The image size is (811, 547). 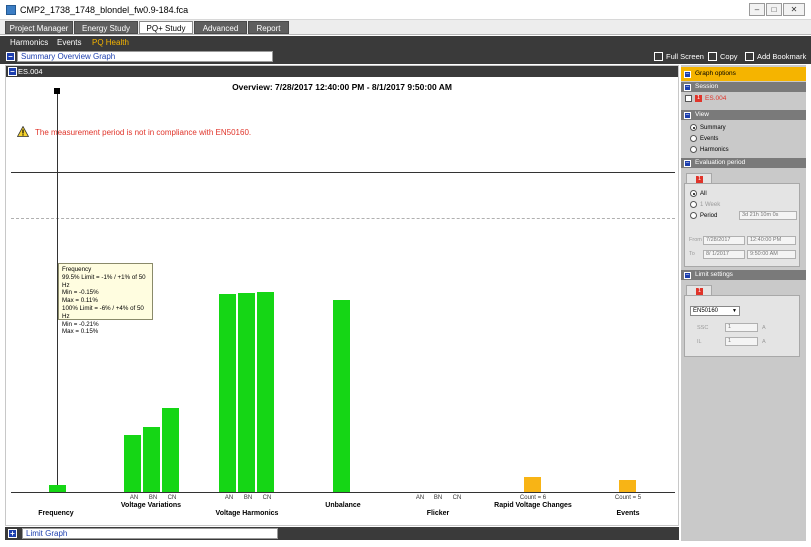 I want to click on subnav-harmonics: Harmonics, so click(x=29, y=42).